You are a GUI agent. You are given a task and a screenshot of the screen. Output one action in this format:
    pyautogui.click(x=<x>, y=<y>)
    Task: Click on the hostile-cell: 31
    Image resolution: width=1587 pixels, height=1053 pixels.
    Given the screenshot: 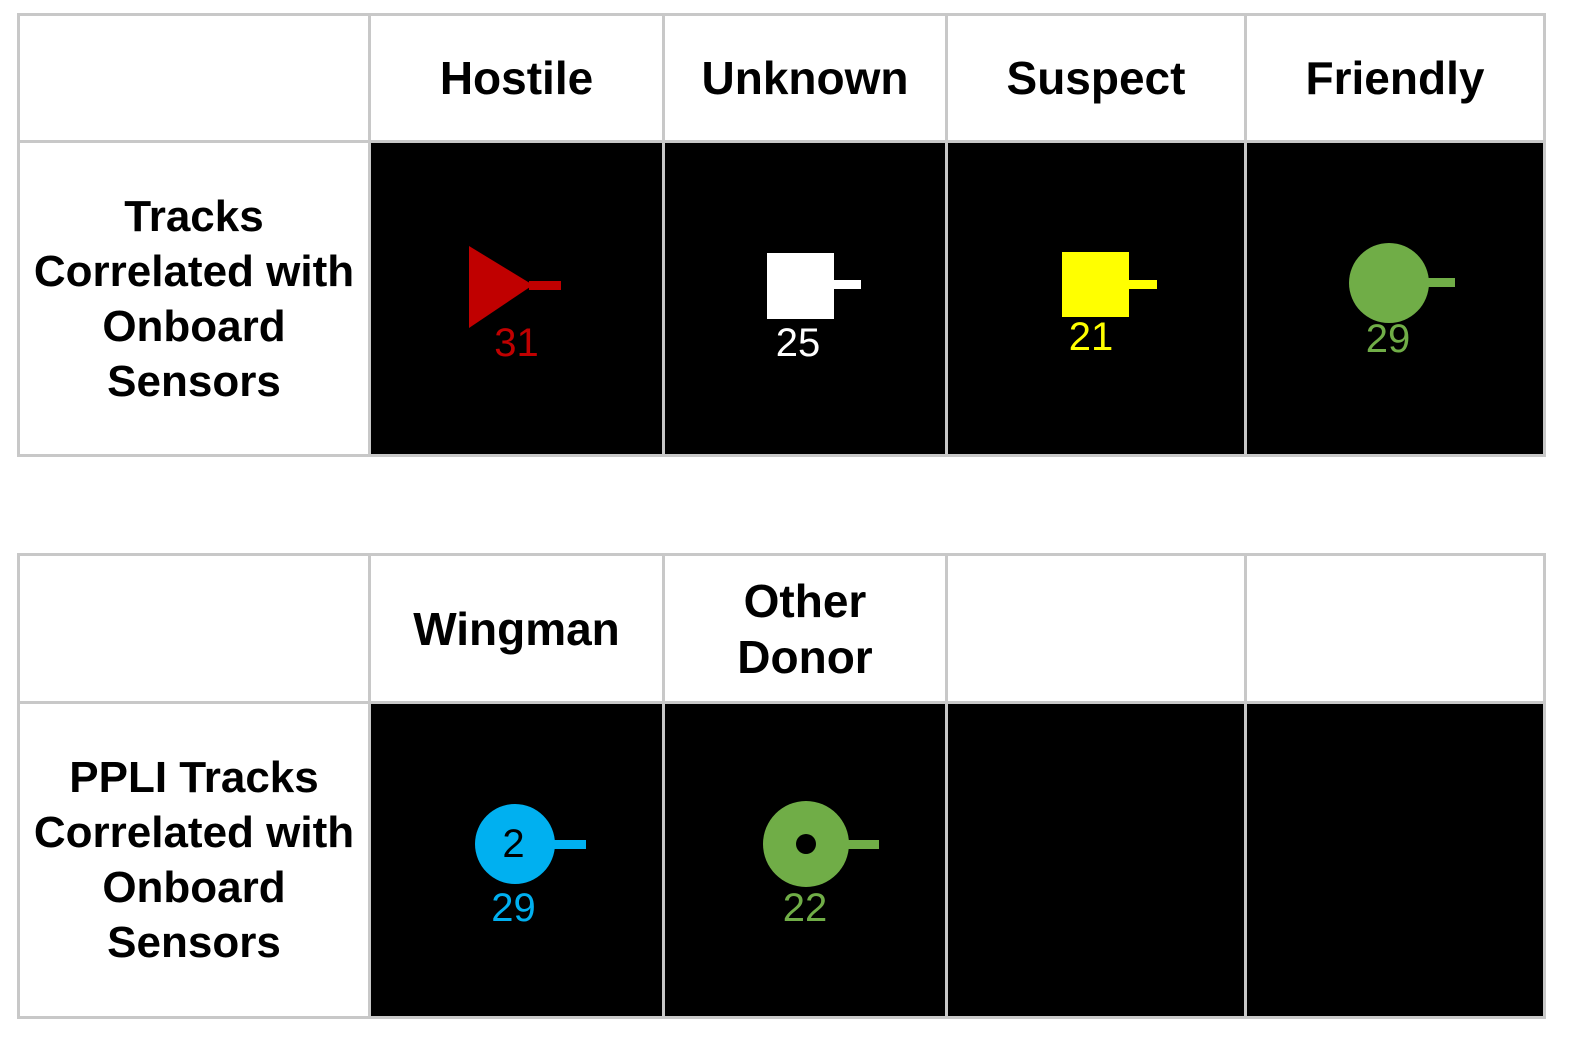 What is the action you would take?
    pyautogui.click(x=516, y=298)
    